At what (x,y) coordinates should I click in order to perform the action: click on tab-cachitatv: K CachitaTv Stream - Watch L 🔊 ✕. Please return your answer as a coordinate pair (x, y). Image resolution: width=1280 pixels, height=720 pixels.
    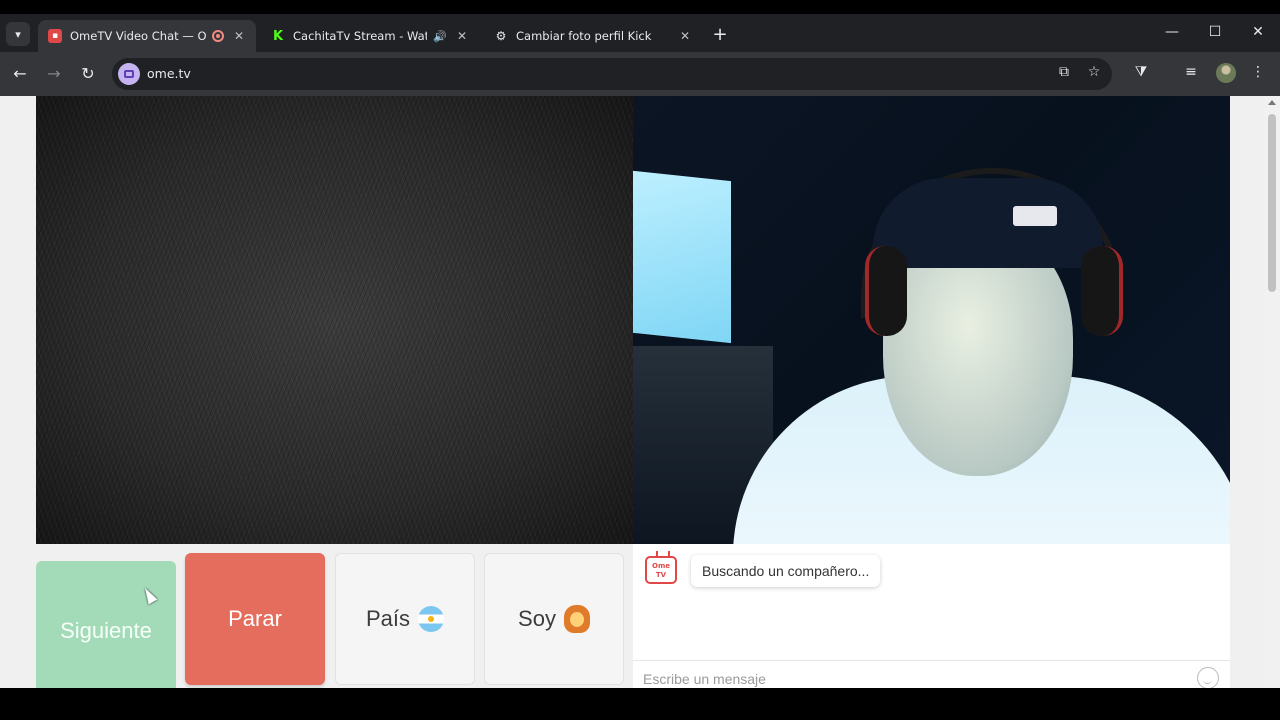
    Looking at the image, I should click on (370, 36).